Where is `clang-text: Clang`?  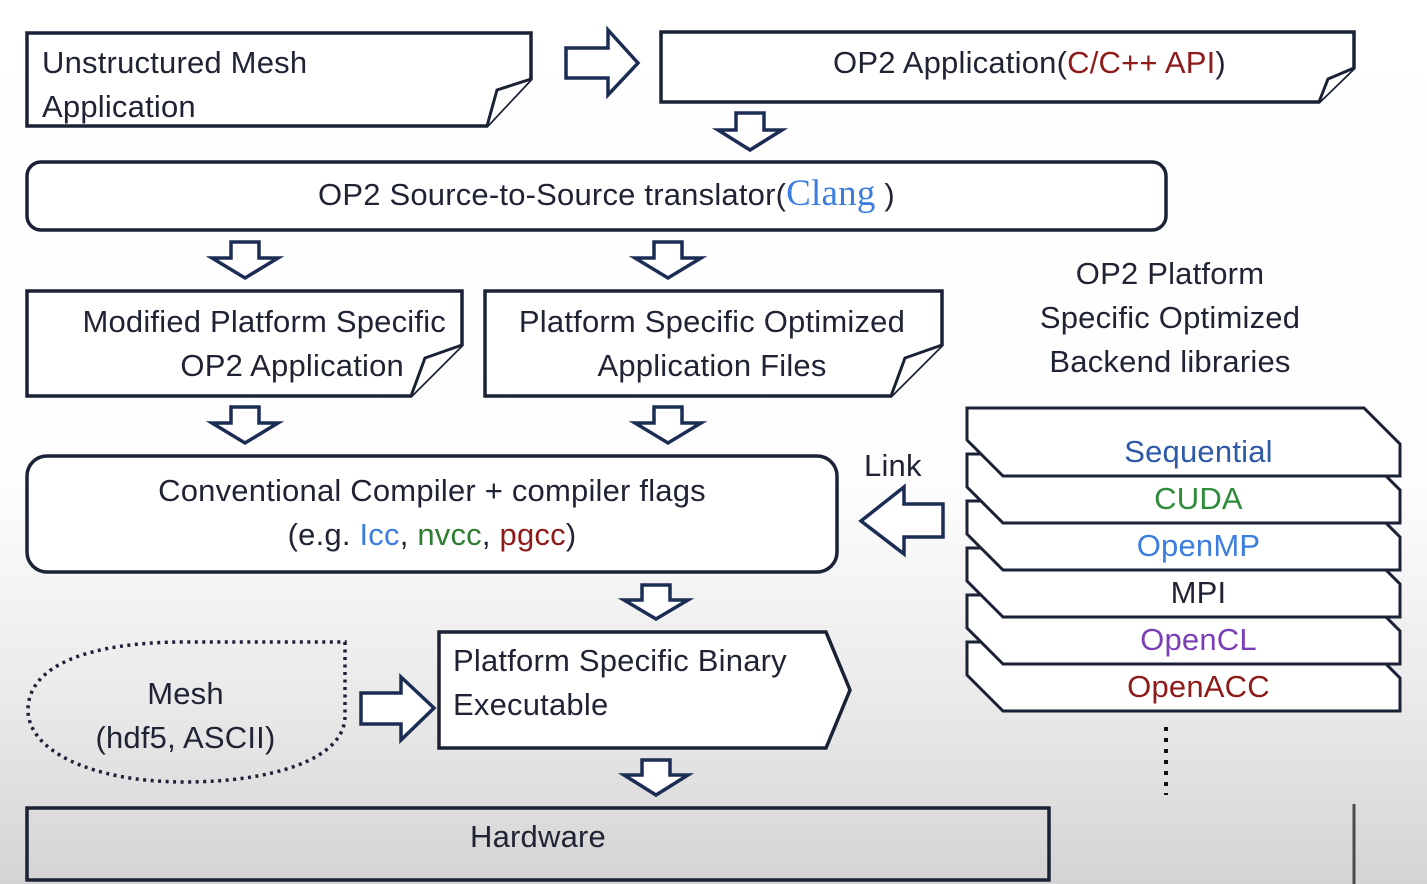
clang-text: Clang is located at coordinates (831, 193).